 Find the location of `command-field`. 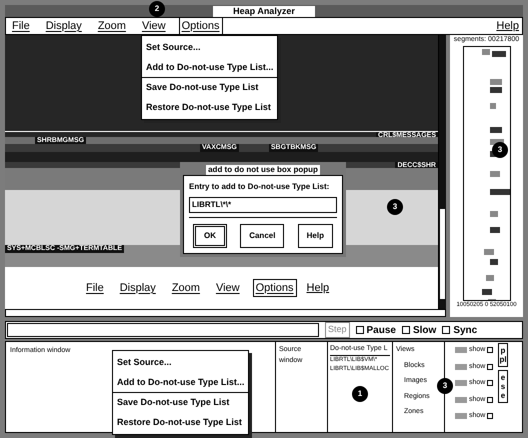

command-field is located at coordinates (163, 330).